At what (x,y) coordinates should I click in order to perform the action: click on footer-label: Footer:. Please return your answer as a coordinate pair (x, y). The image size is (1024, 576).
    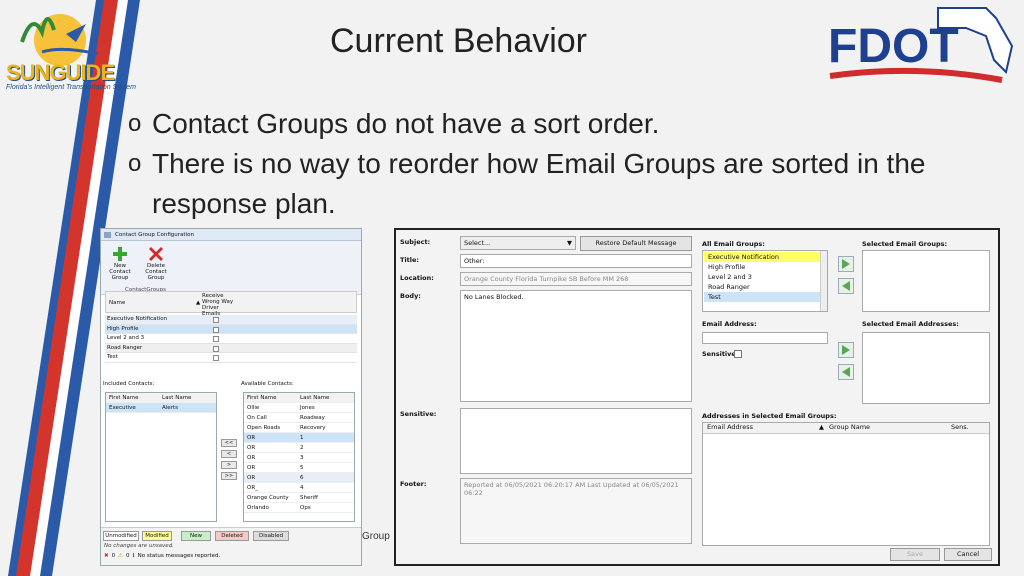
    Looking at the image, I should click on (413, 484).